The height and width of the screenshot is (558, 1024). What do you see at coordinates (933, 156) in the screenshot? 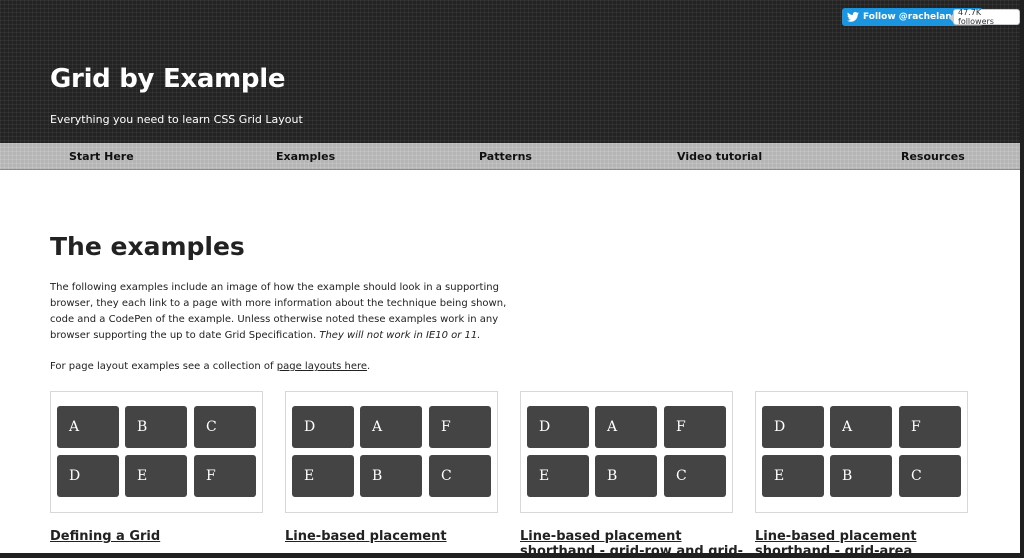
I see `nav-item-resources: Resources` at bounding box center [933, 156].